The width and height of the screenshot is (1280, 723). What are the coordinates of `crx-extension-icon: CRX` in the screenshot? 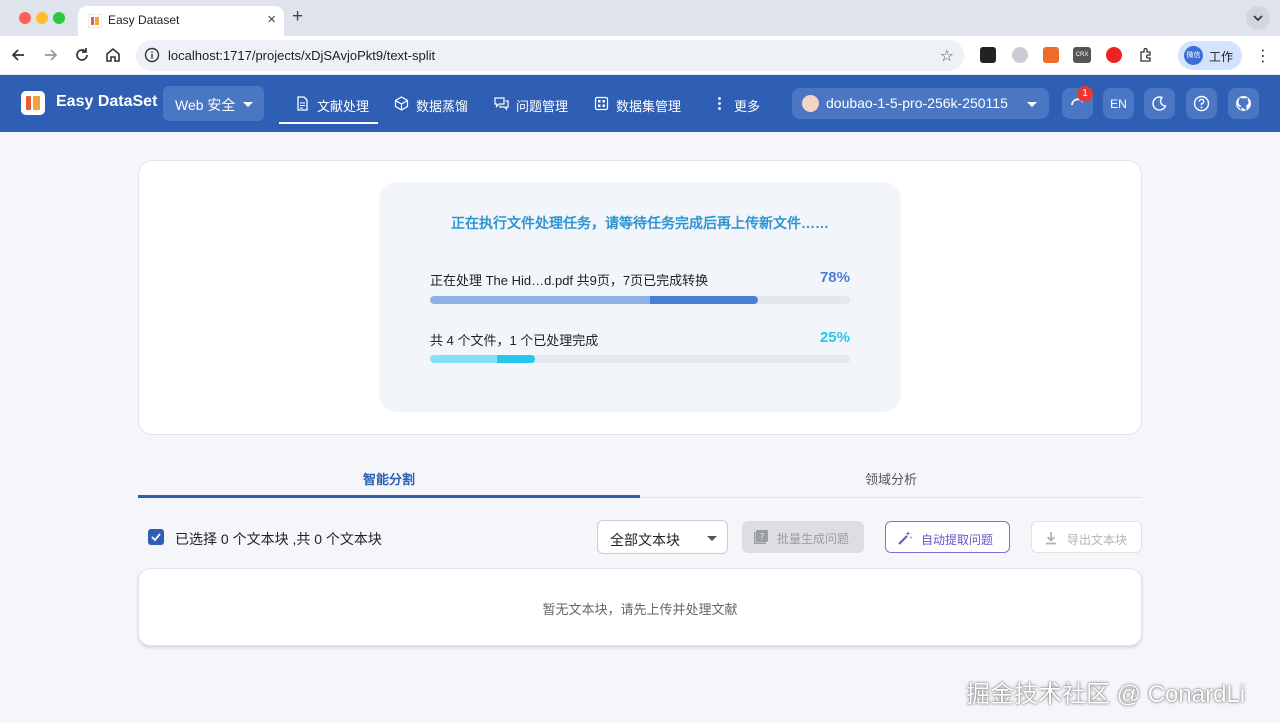 It's located at (1082, 55).